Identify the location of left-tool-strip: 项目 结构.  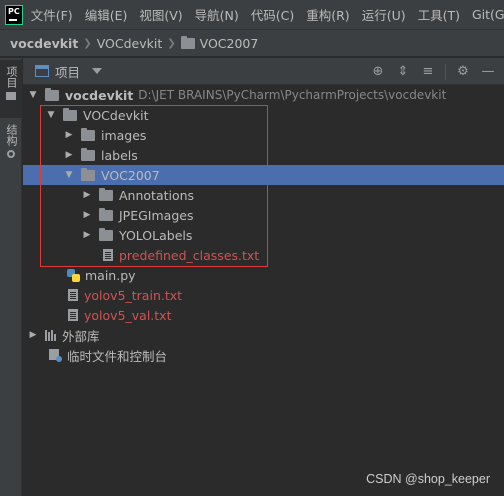
(11, 277).